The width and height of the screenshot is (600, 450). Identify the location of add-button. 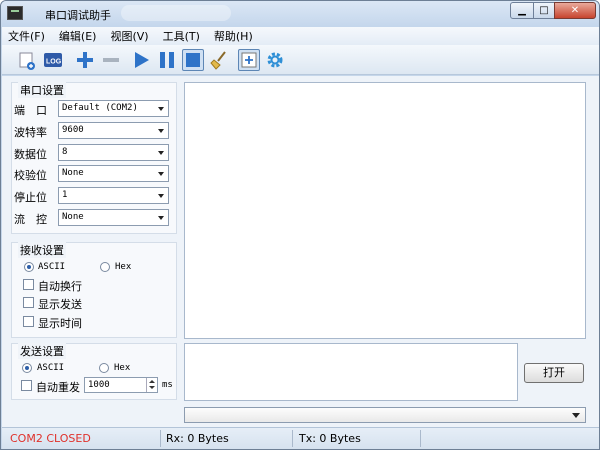
(85, 60).